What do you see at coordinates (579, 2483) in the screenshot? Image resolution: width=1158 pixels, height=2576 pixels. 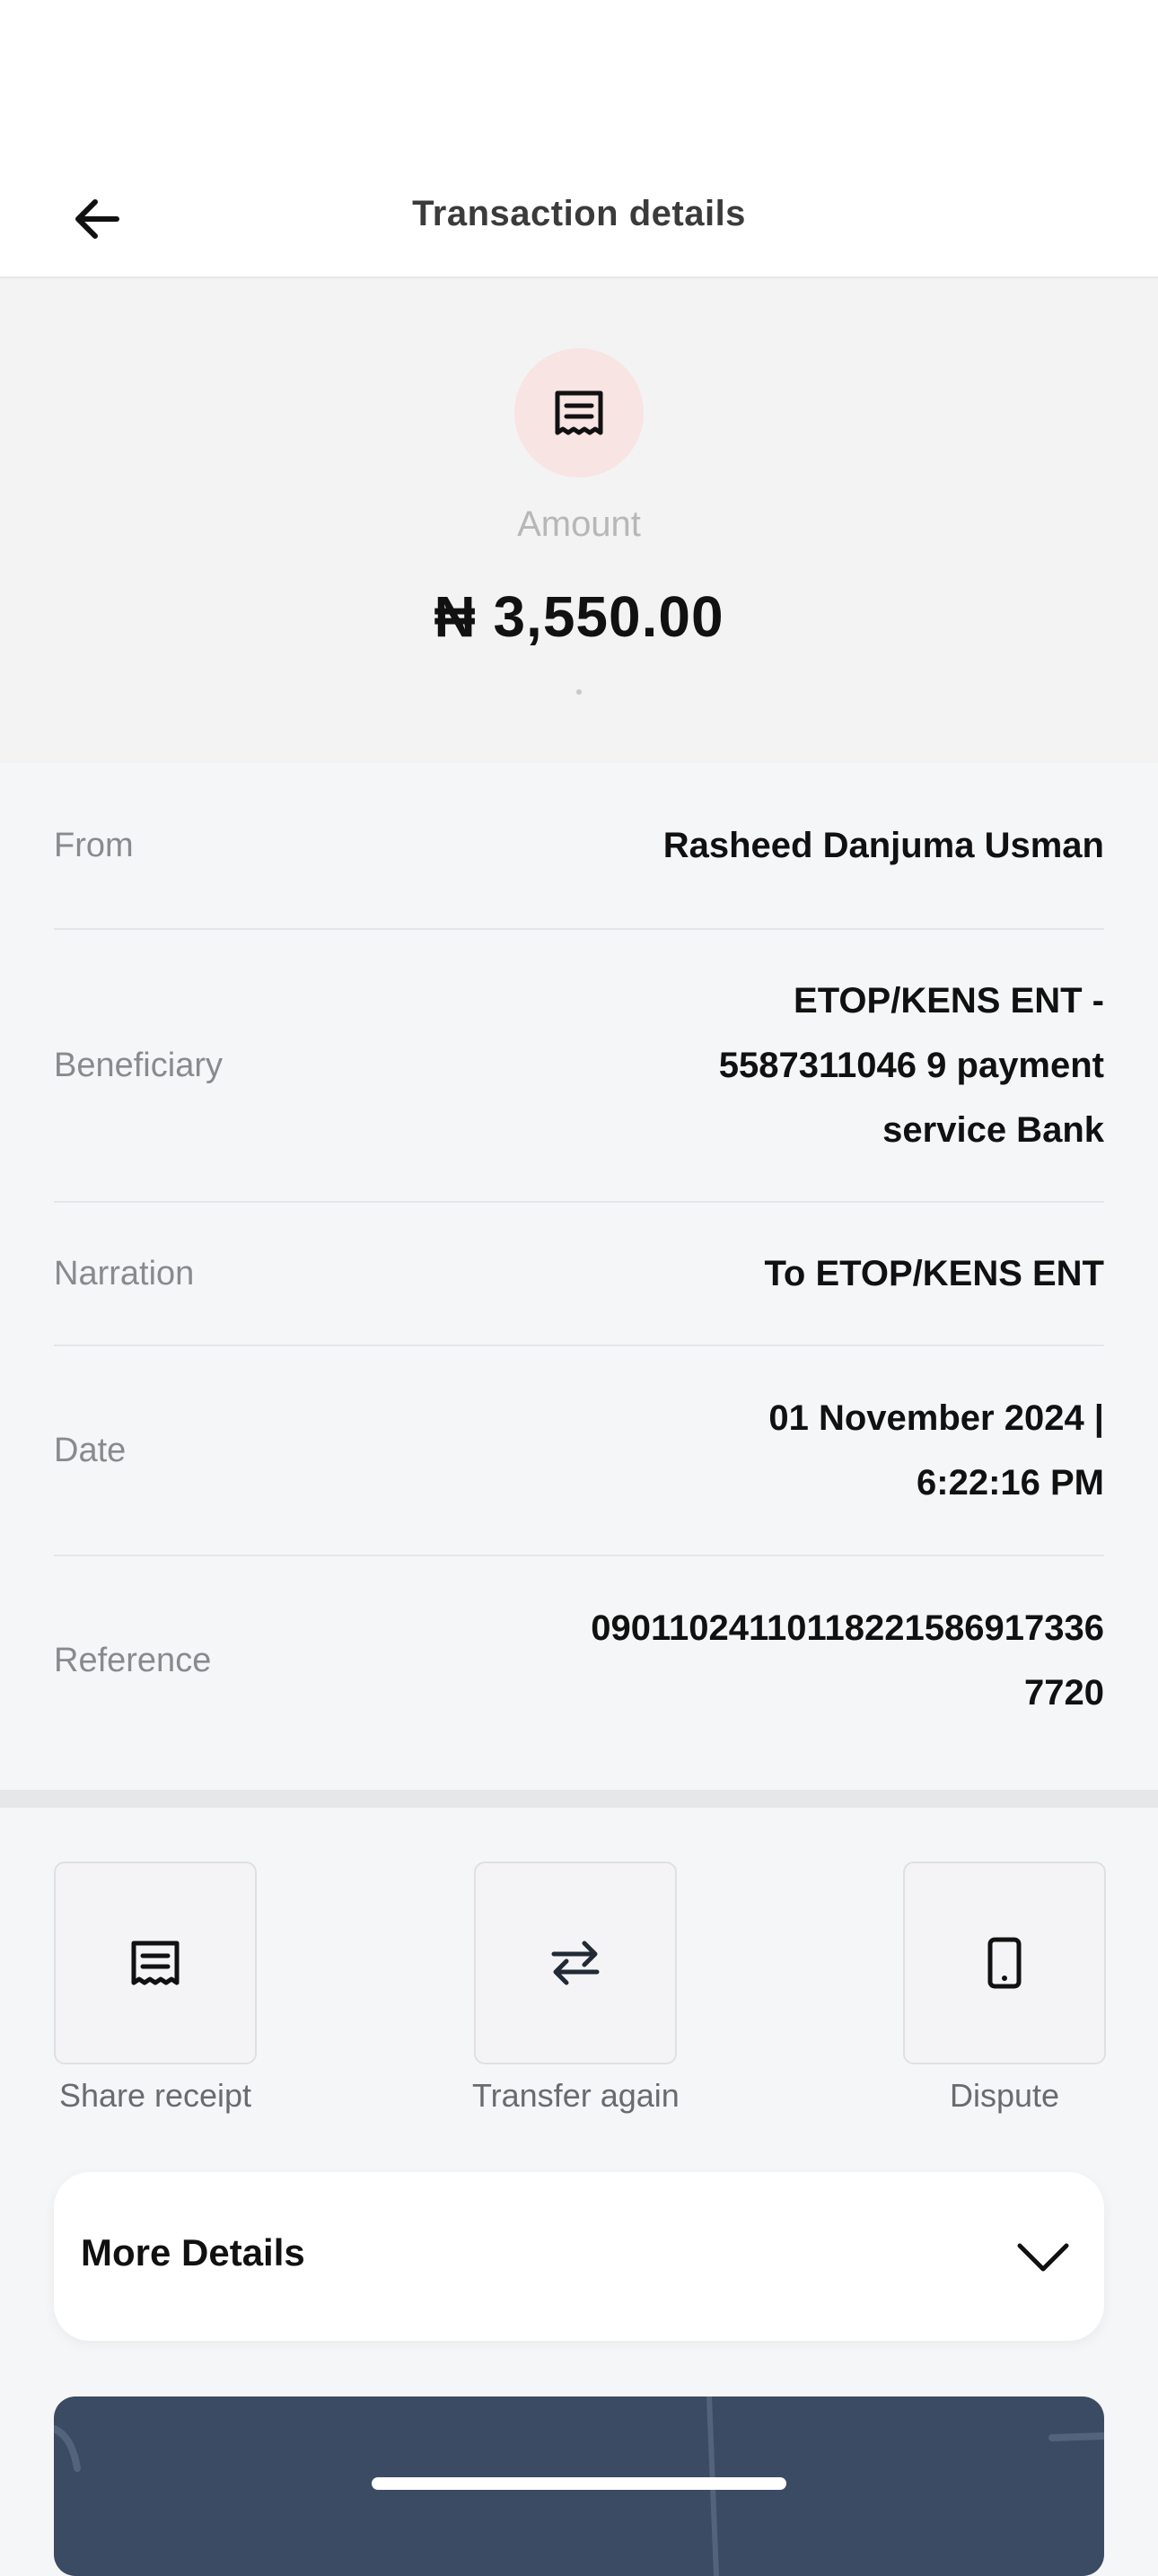 I see `home-indicator` at bounding box center [579, 2483].